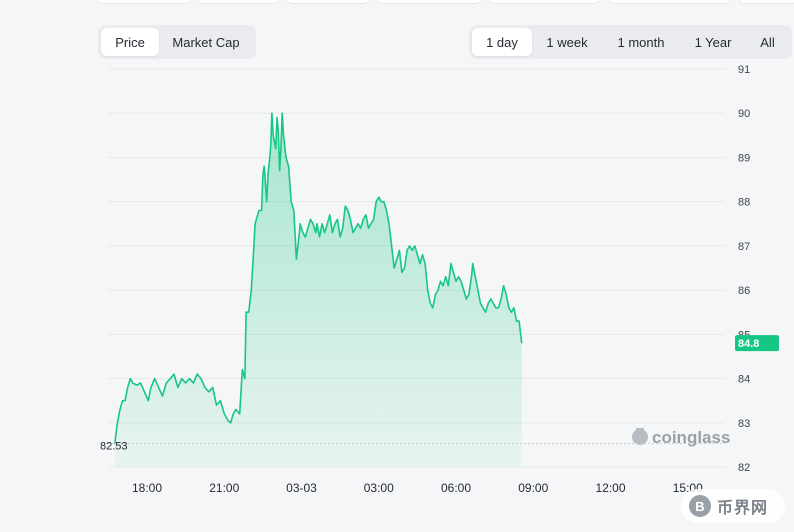  What do you see at coordinates (748, 344) in the screenshot?
I see `current-price-label: 84.8` at bounding box center [748, 344].